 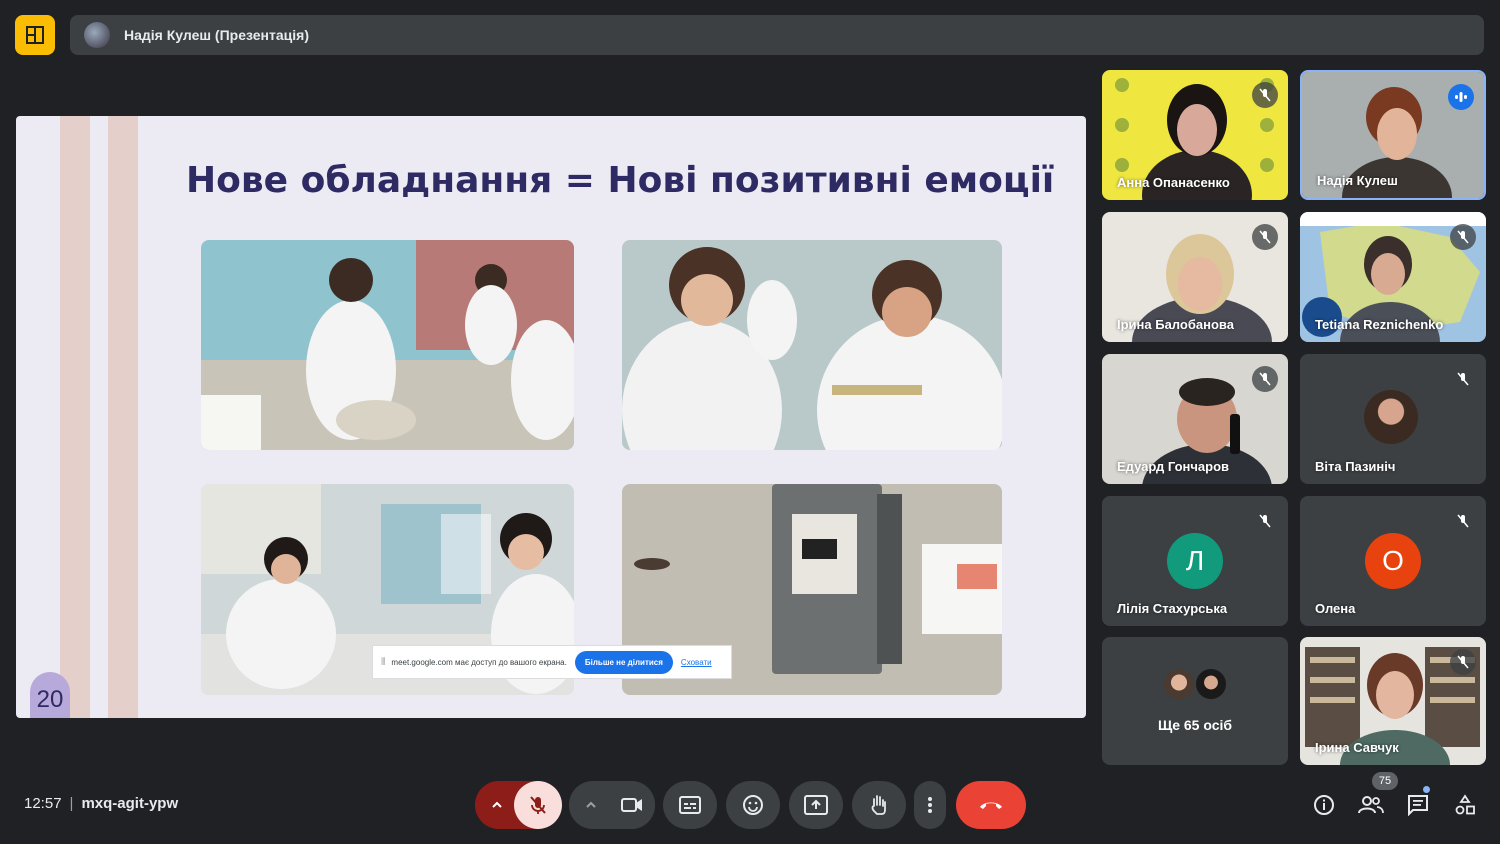 I want to click on people-button, so click(x=1371, y=805).